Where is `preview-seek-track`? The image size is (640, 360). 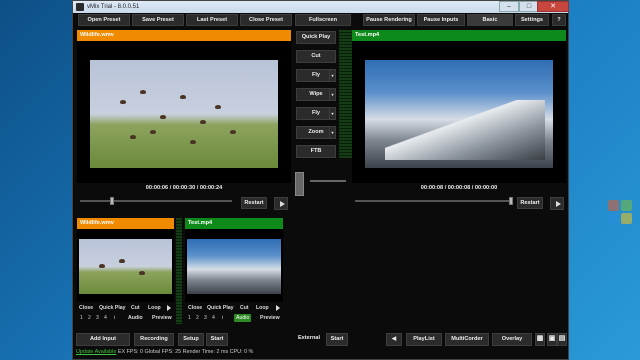 preview-seek-track is located at coordinates (156, 201).